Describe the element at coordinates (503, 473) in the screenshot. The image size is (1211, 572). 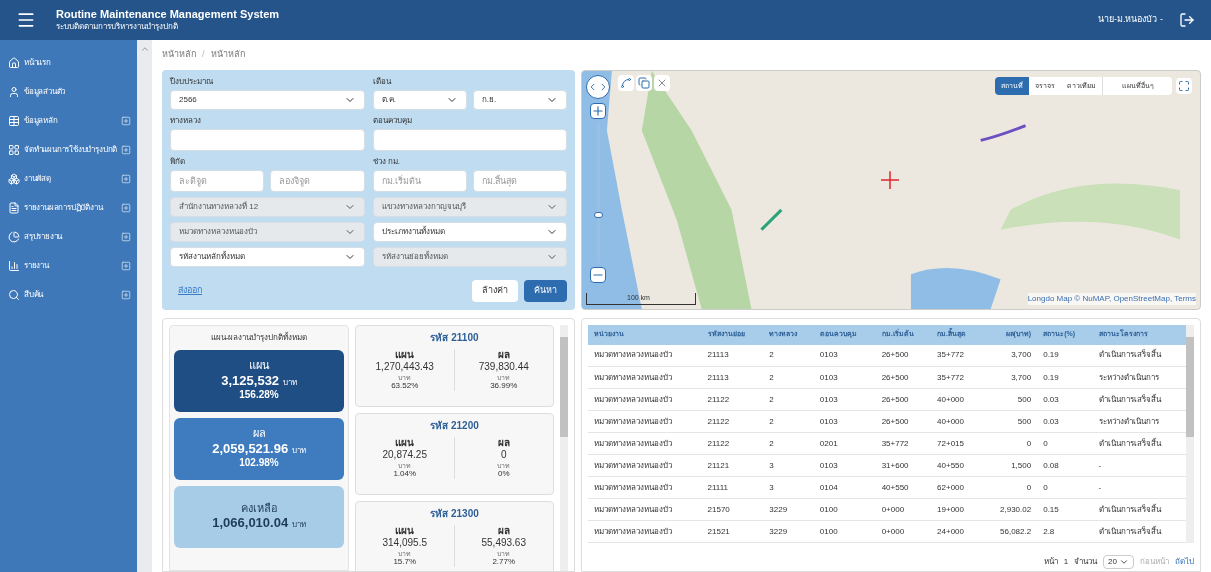
I see `code-percent: 0%` at that location.